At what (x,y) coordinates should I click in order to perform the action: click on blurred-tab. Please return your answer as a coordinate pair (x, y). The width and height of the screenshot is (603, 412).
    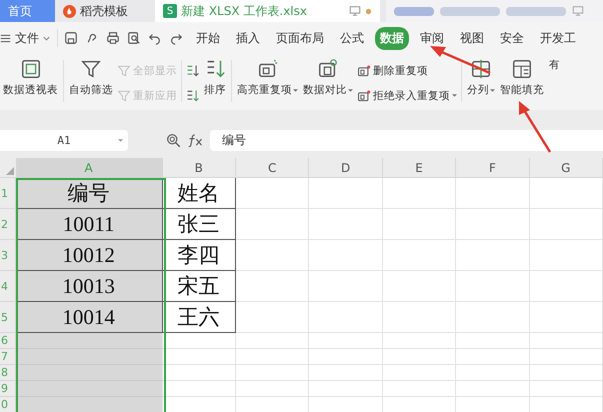
    Looking at the image, I should click on (494, 11).